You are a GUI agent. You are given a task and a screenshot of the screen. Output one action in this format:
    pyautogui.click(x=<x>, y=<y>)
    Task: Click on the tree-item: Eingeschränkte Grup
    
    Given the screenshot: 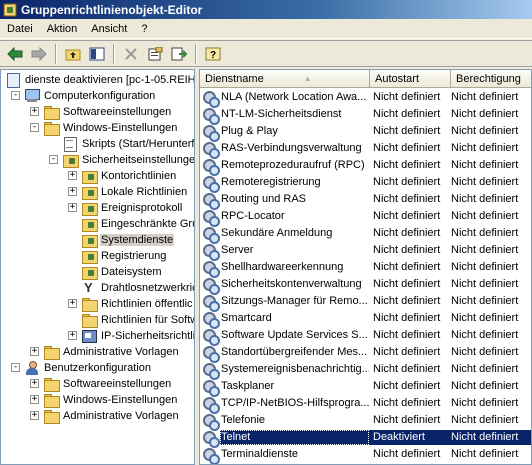 What is the action you would take?
    pyautogui.click(x=137, y=224)
    